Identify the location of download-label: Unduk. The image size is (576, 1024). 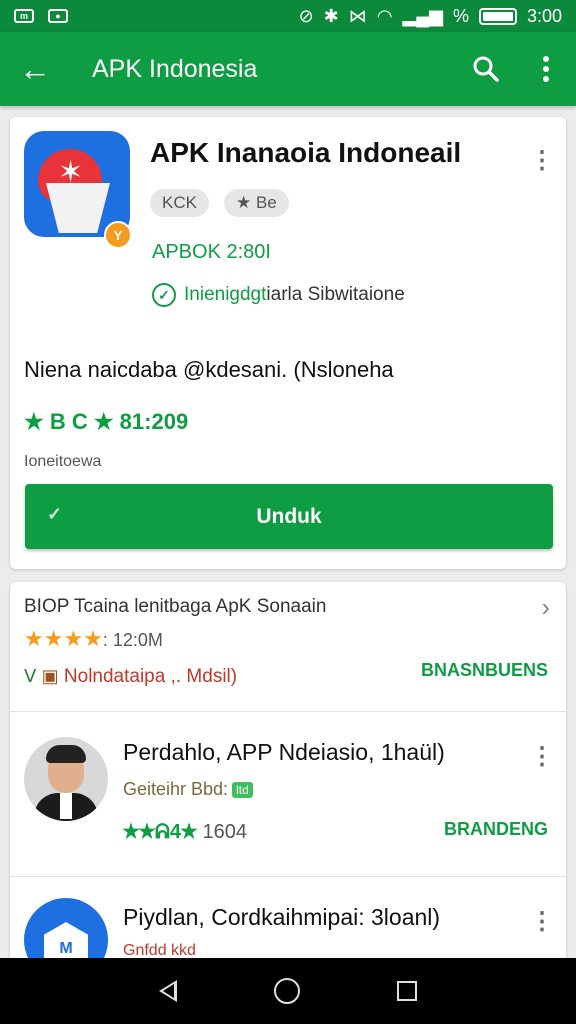
(289, 516).